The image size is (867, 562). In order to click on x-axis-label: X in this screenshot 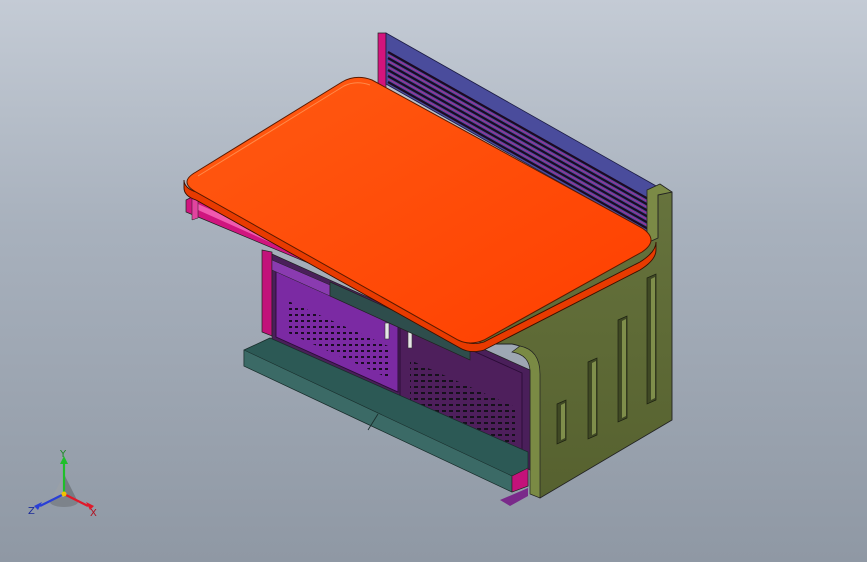, I will do `click(93, 513)`.